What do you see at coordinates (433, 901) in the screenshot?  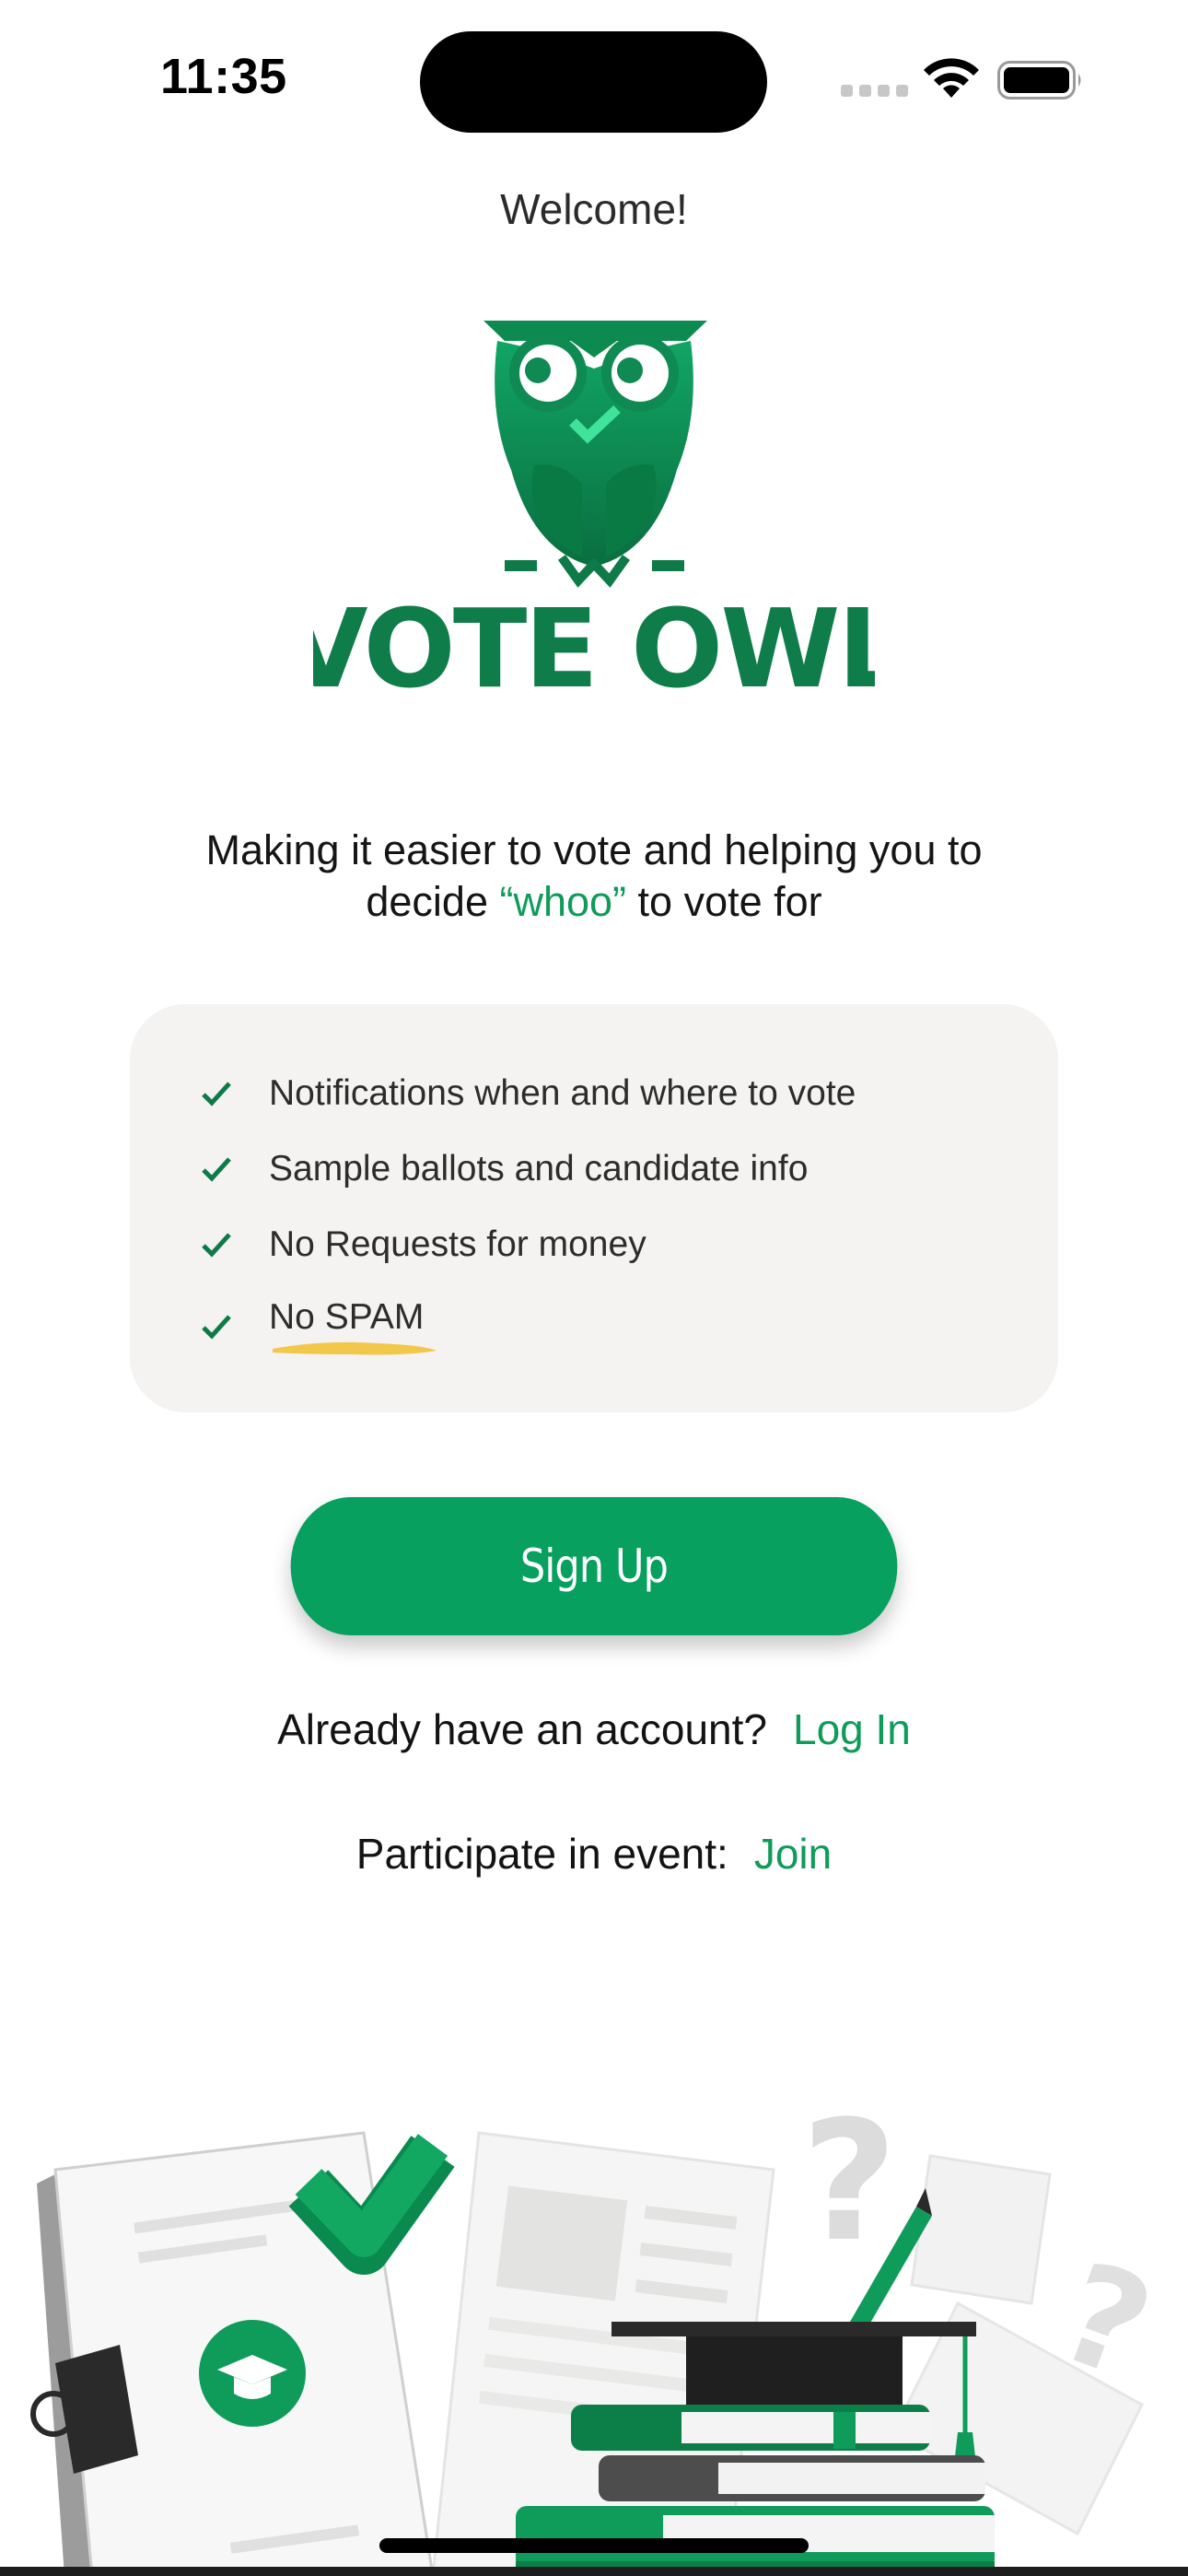 I see `tagline-prefix: decide` at bounding box center [433, 901].